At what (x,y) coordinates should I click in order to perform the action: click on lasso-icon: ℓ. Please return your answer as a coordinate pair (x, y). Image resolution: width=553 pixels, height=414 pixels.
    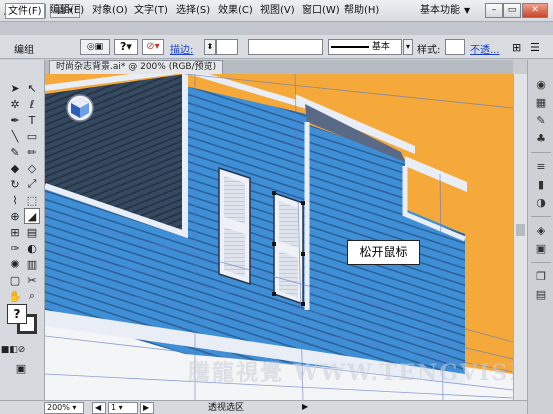
    Looking at the image, I should click on (32, 104).